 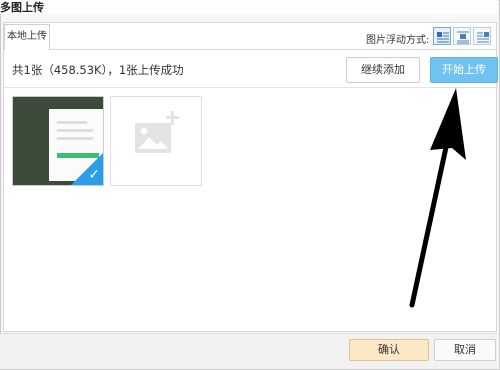 What do you see at coordinates (389, 350) in the screenshot?
I see `confirm-button: 确认` at bounding box center [389, 350].